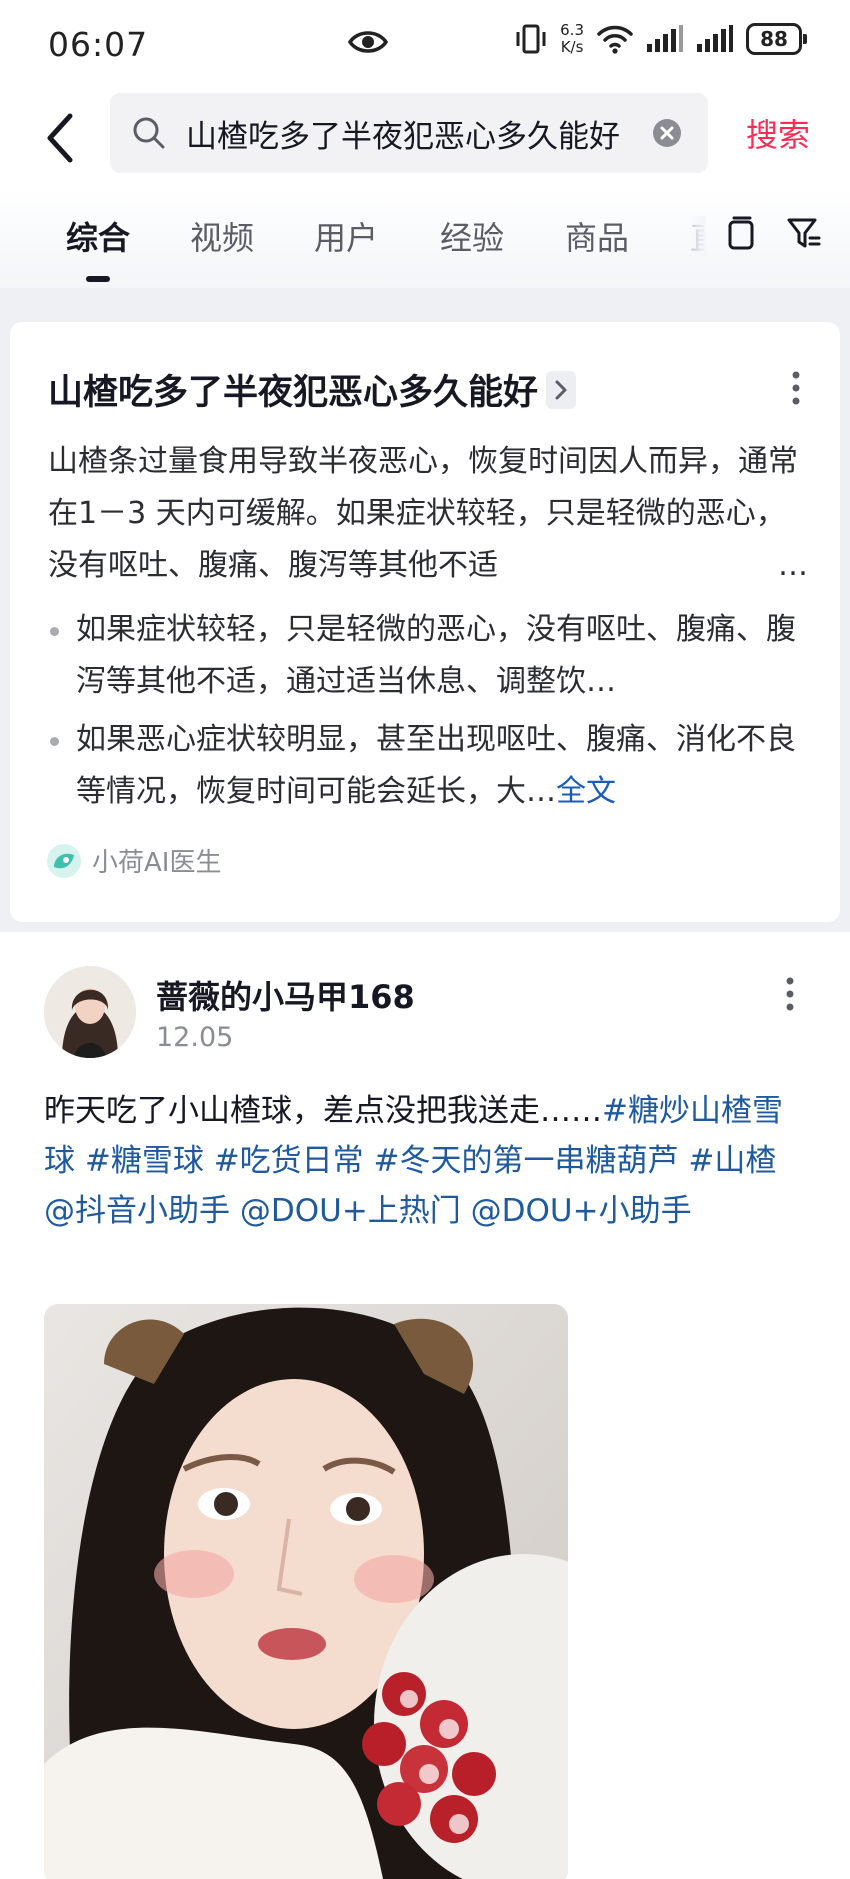  I want to click on wifi-icon, so click(615, 39).